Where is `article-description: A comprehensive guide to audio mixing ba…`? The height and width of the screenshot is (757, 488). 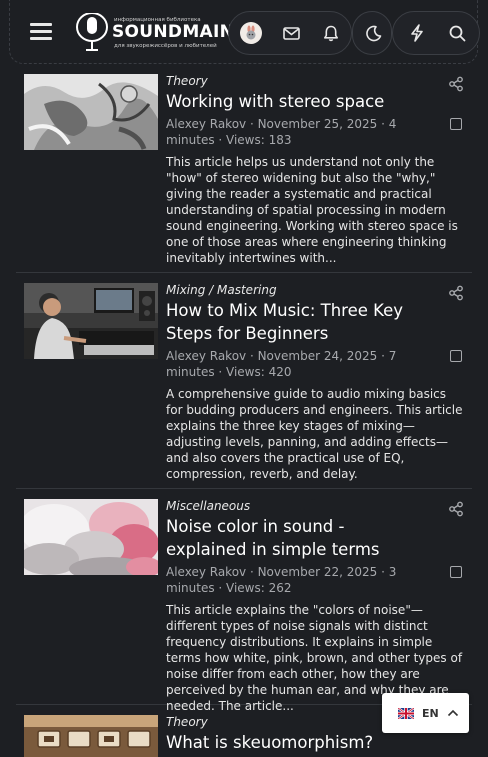 article-description: A comprehensive guide to audio mixing ba… is located at coordinates (314, 434).